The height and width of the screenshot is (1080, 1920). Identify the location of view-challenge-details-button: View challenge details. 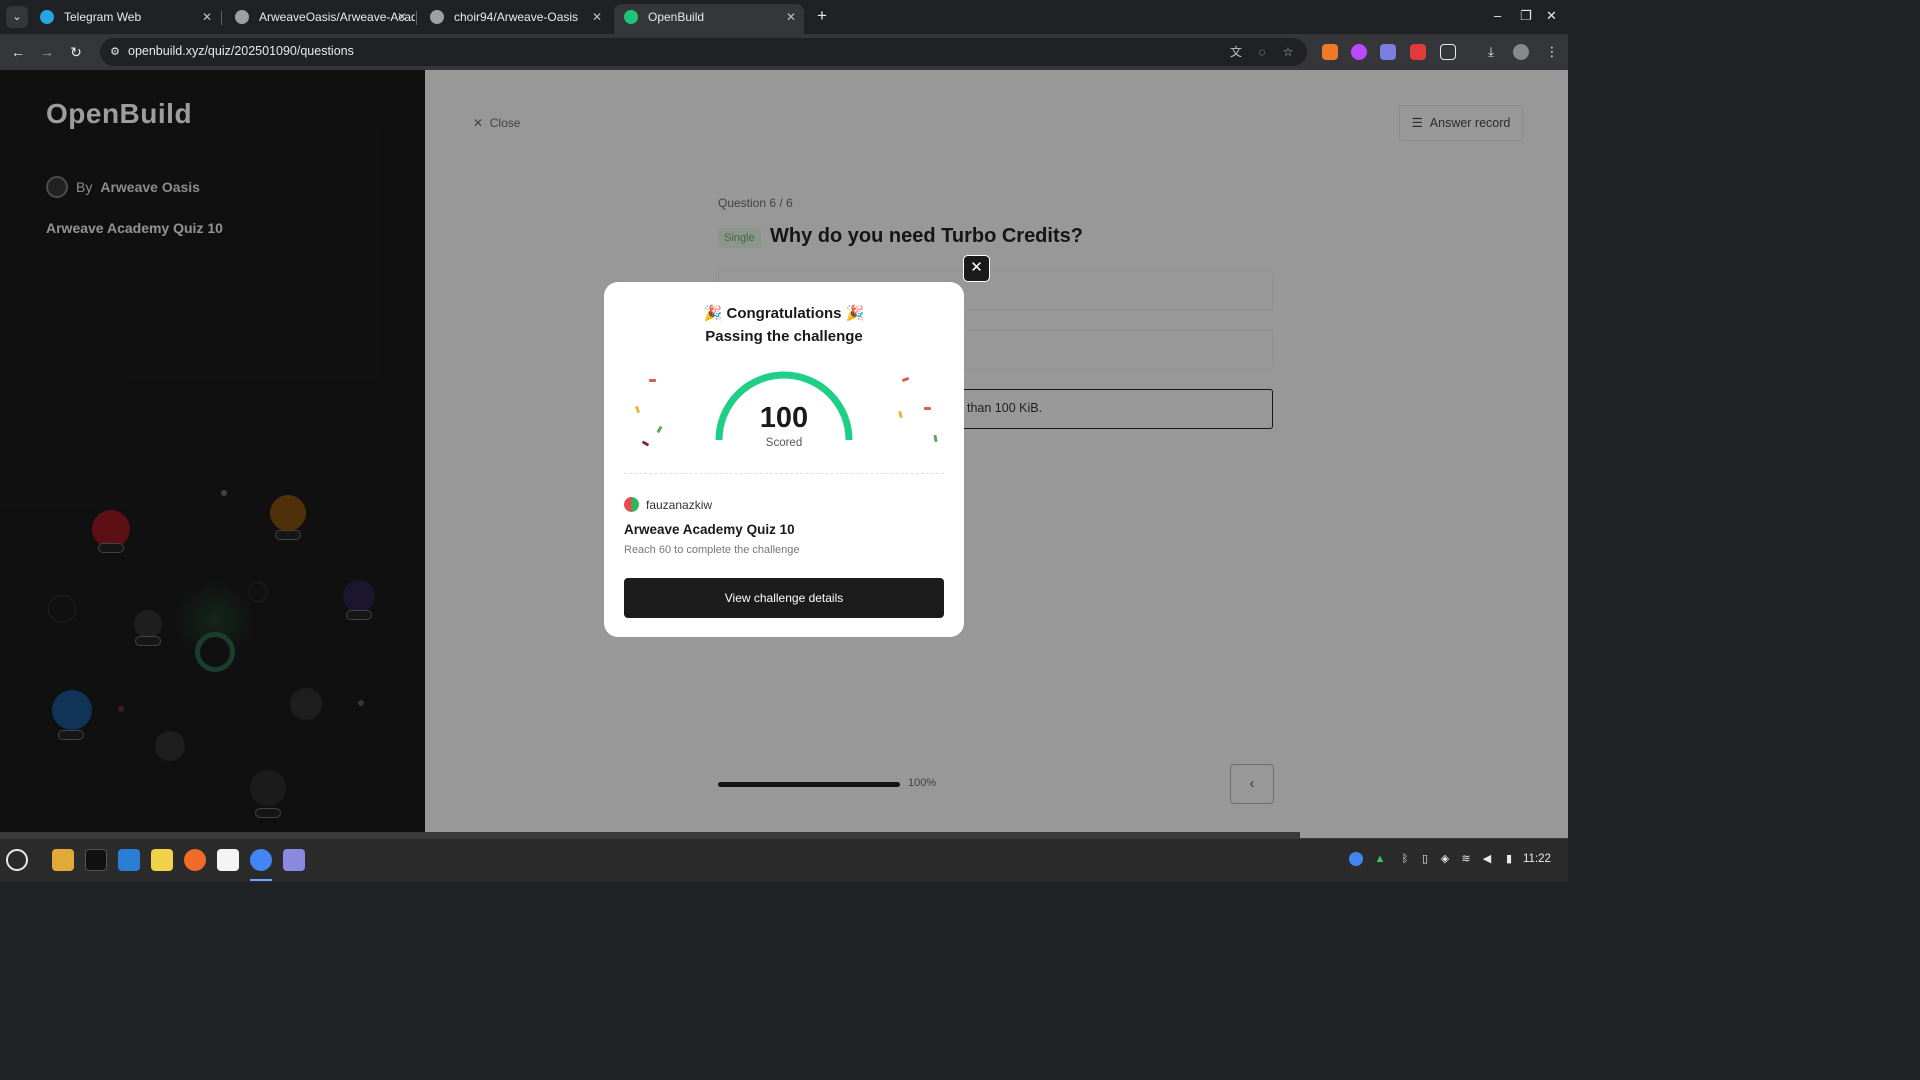
(784, 598).